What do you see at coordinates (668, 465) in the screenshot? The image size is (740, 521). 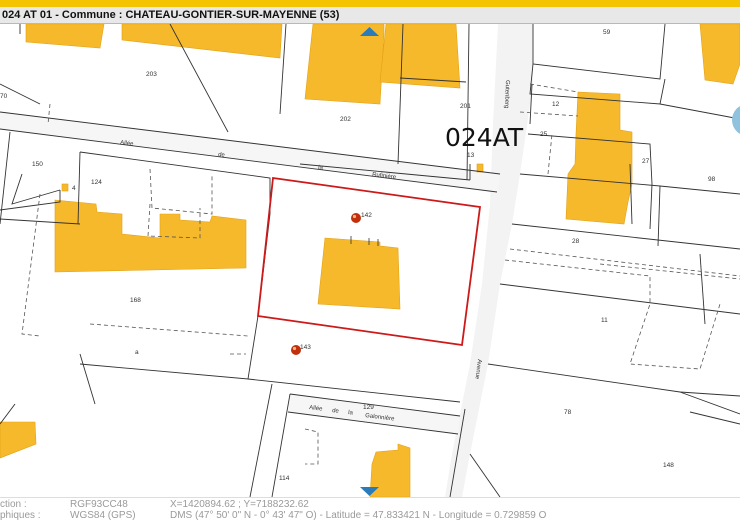 I see `parcel-label-148: 148` at bounding box center [668, 465].